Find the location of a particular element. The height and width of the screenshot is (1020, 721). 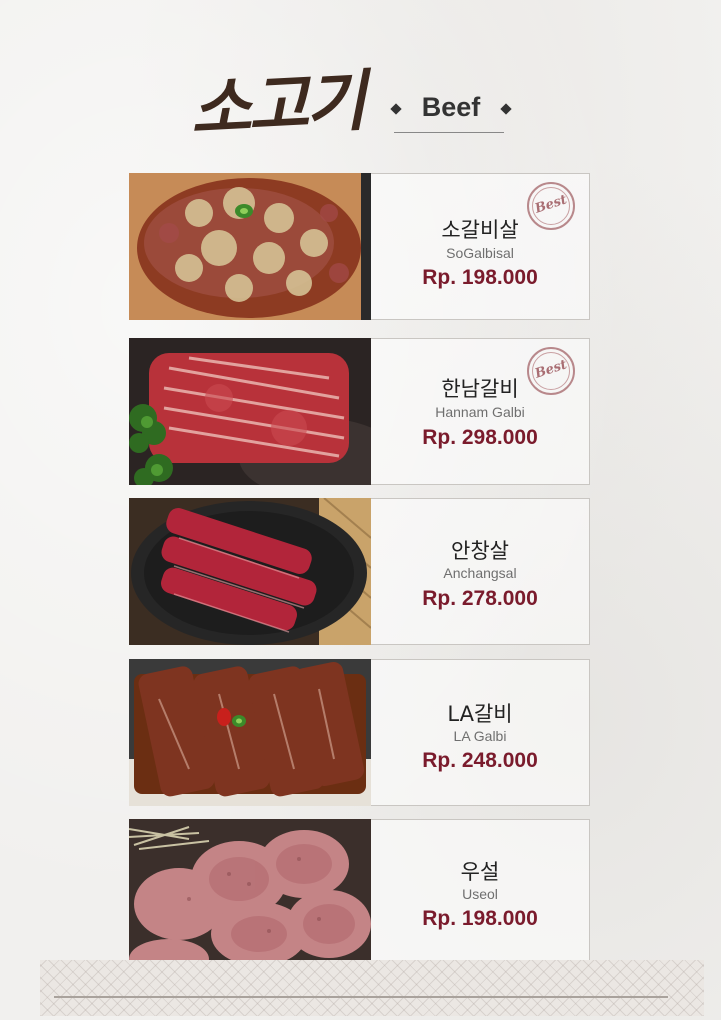

page-title-english: Beef is located at coordinates (451, 107).